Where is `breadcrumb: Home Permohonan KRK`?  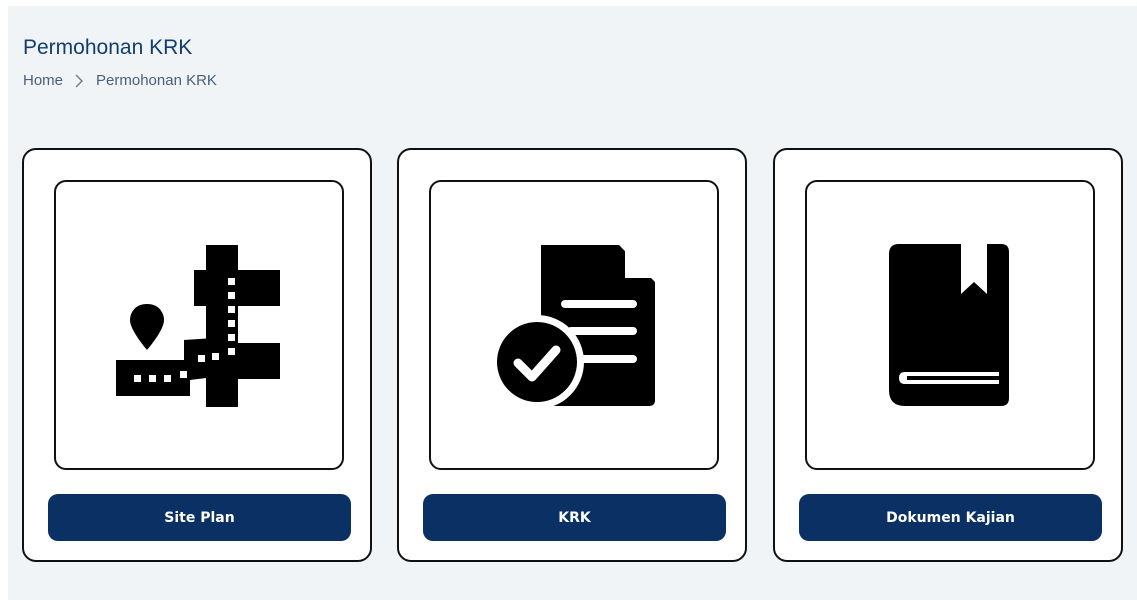
breadcrumb: Home Permohonan KRK is located at coordinates (120, 80).